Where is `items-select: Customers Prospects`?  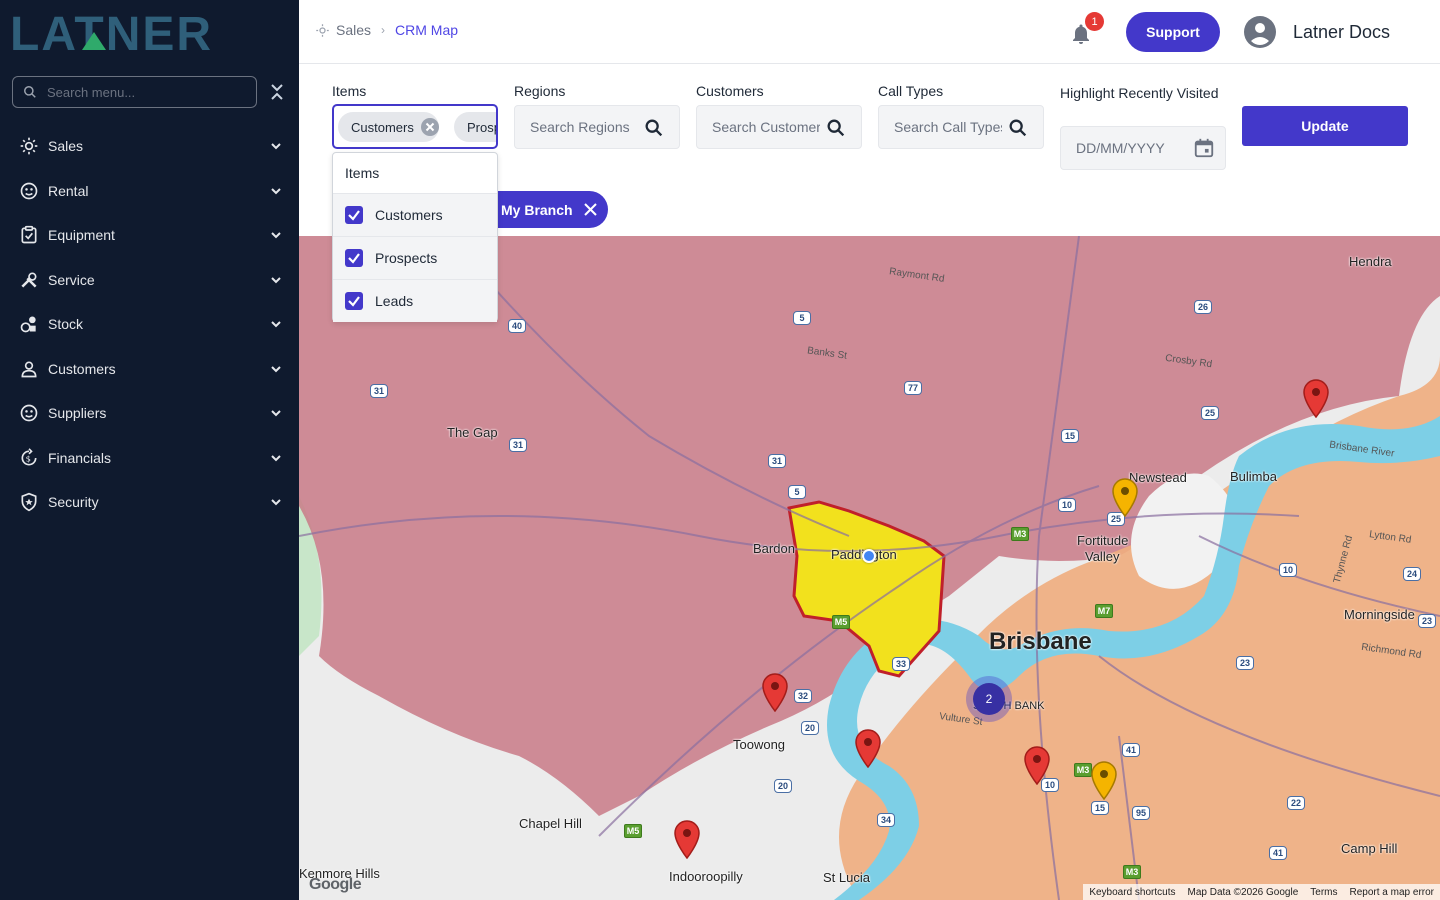 items-select: Customers Prospects is located at coordinates (415, 126).